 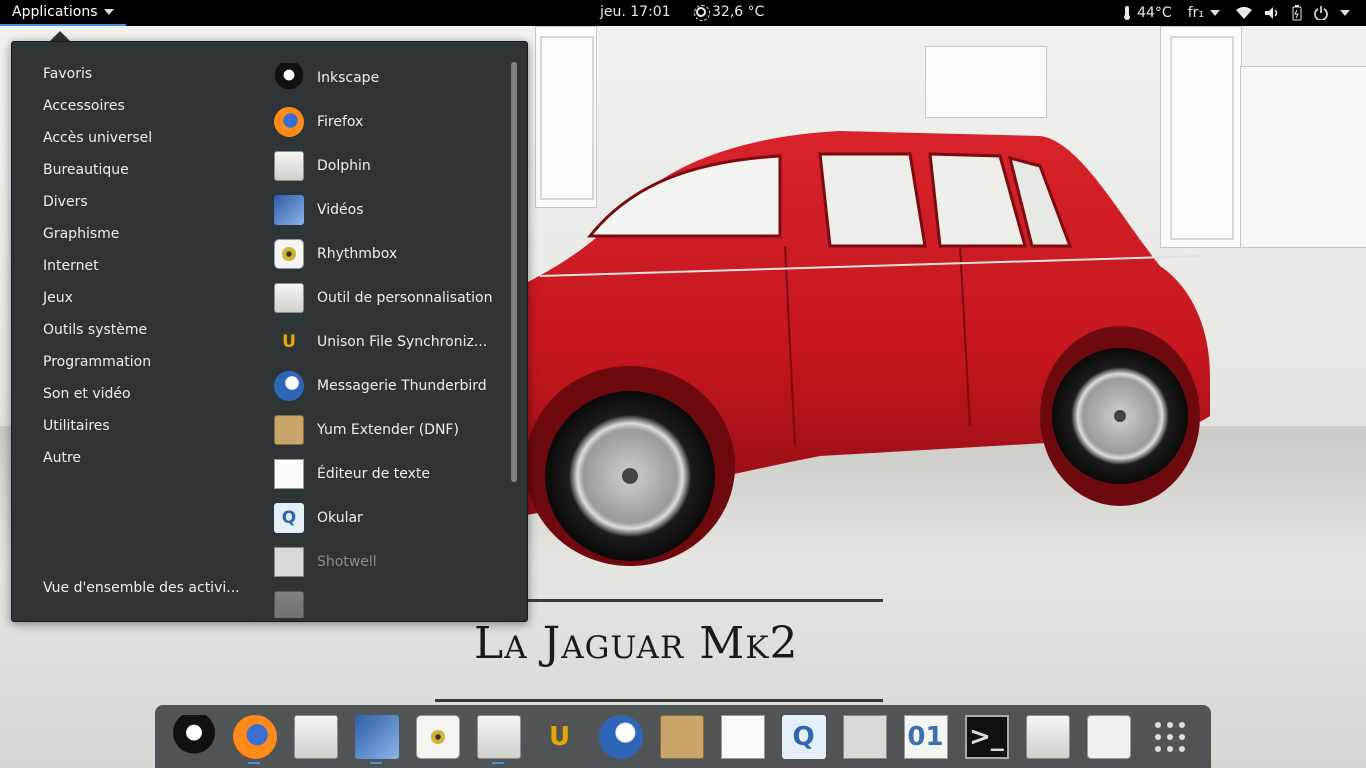 What do you see at coordinates (1293, 13) in the screenshot?
I see `status-menu` at bounding box center [1293, 13].